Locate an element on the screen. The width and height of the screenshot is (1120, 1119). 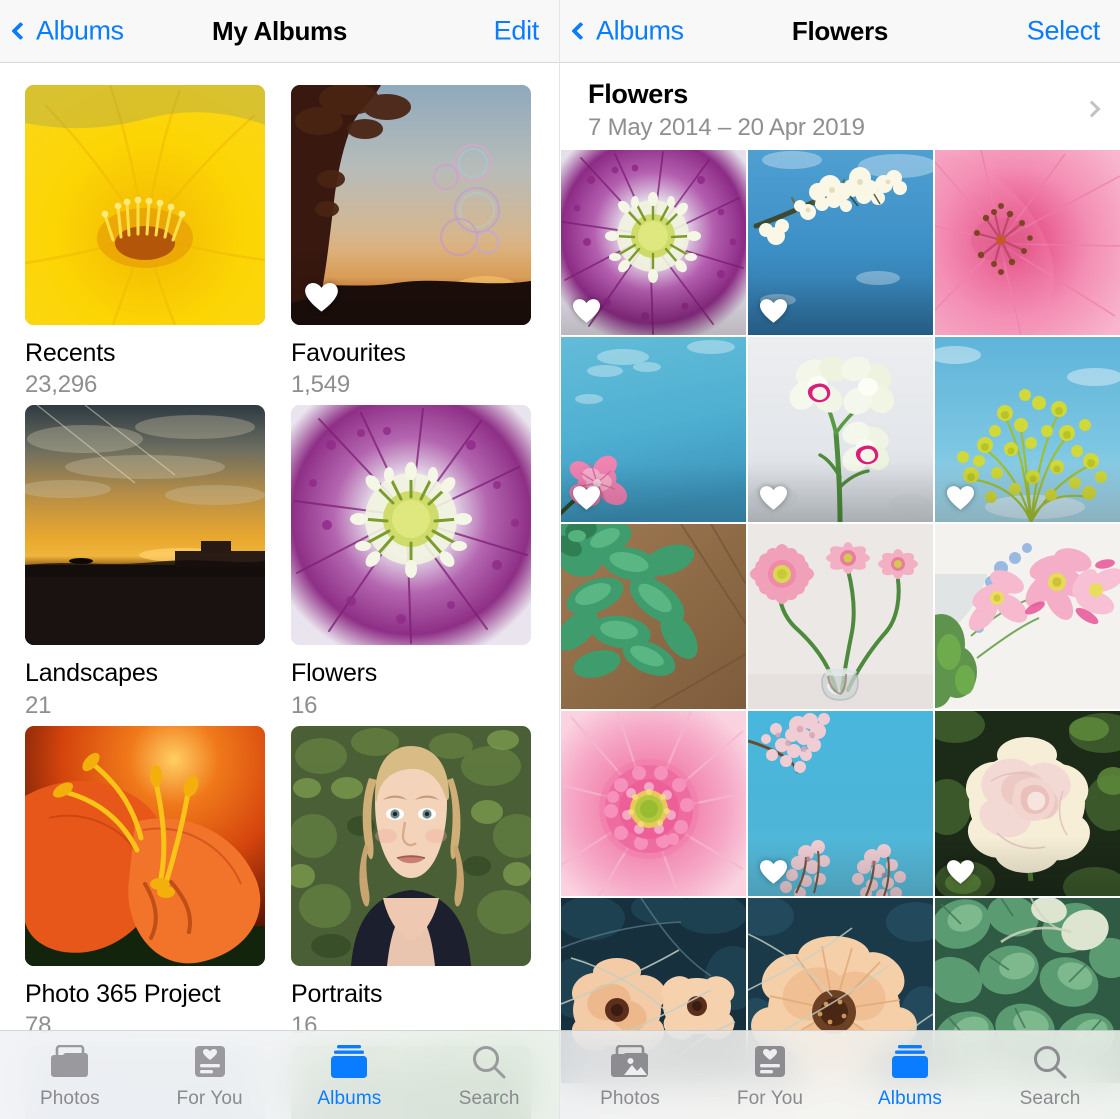
photo-pink-gerbera-macro is located at coordinates (653, 803).